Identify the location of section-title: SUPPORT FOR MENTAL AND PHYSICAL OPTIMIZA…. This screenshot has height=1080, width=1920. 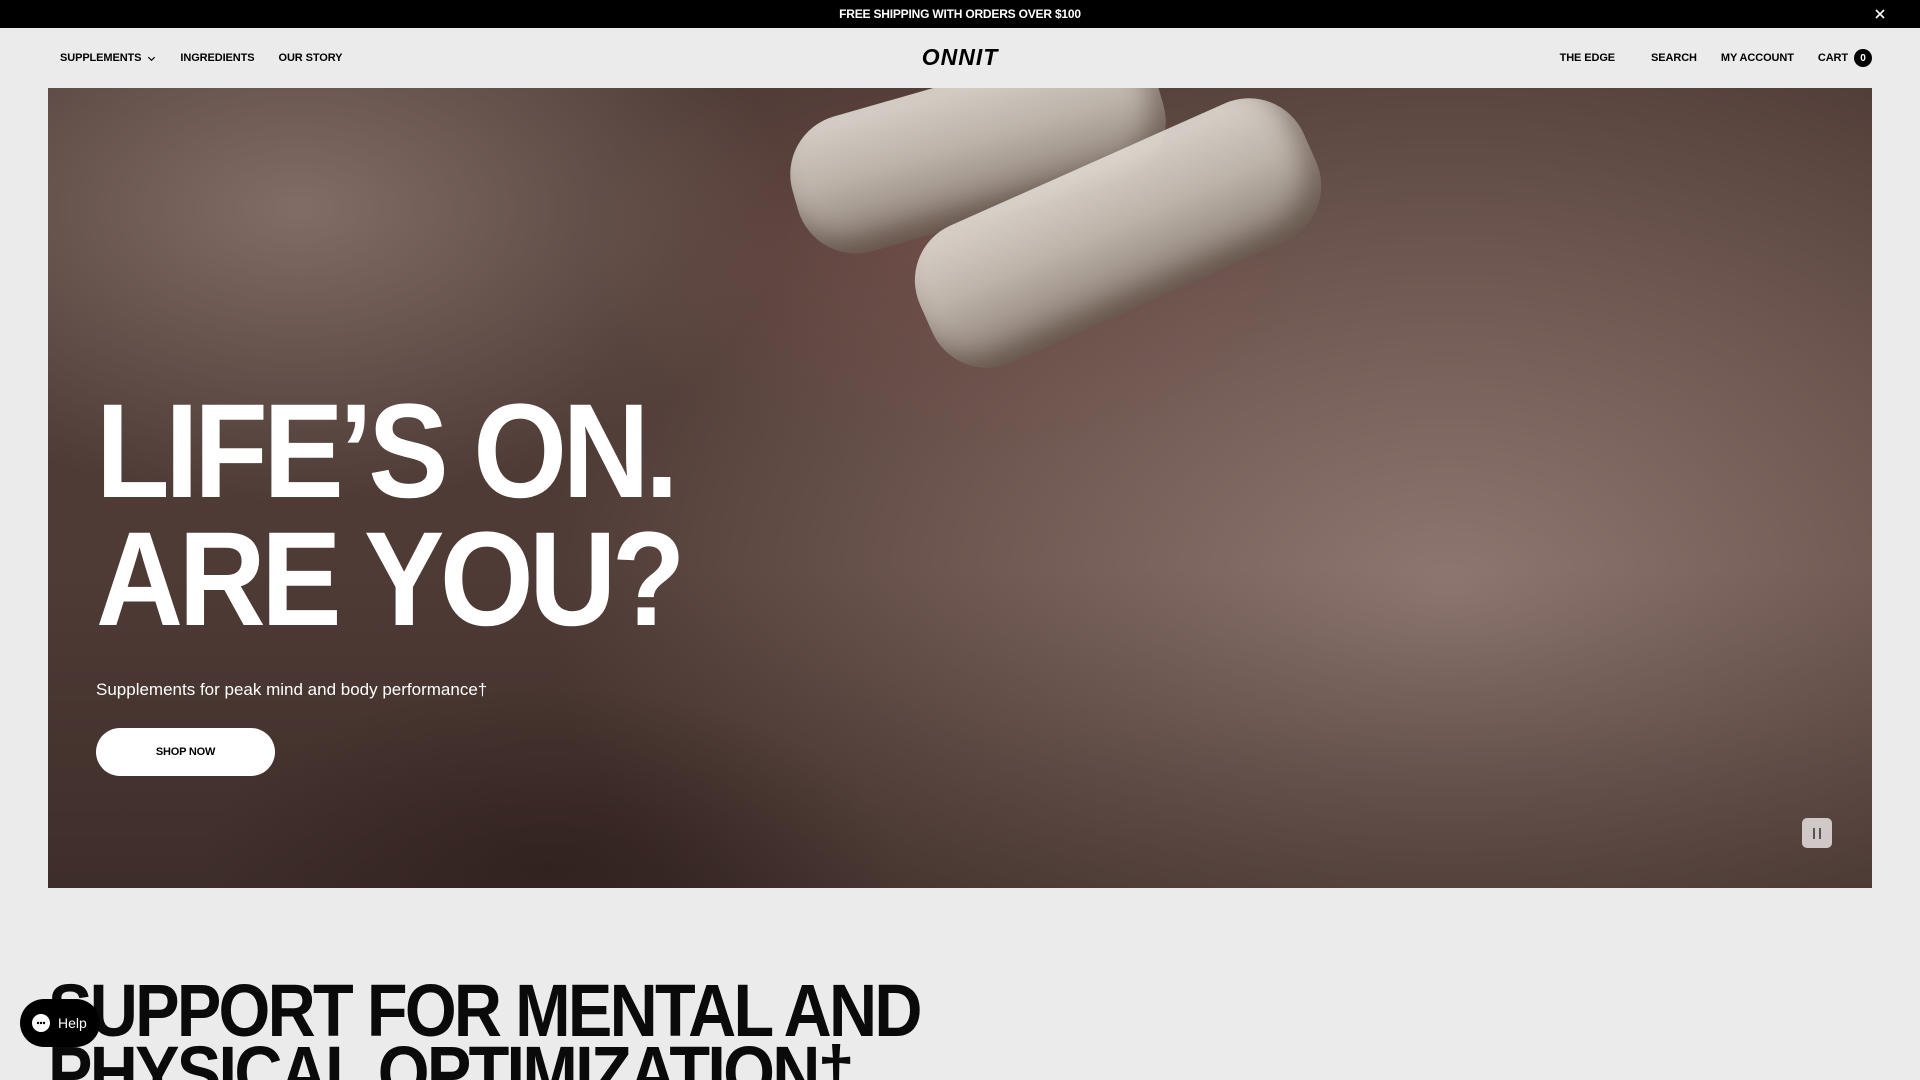
(532, 1027).